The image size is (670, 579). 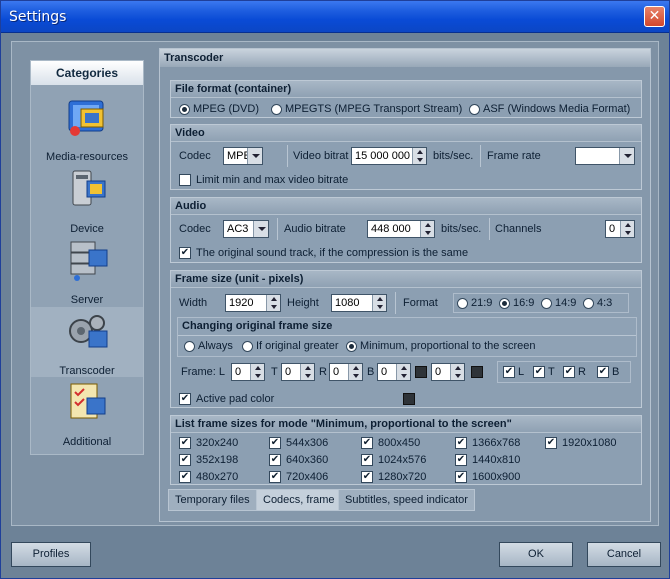 I want to click on side-check-t: ✔, so click(x=539, y=372).